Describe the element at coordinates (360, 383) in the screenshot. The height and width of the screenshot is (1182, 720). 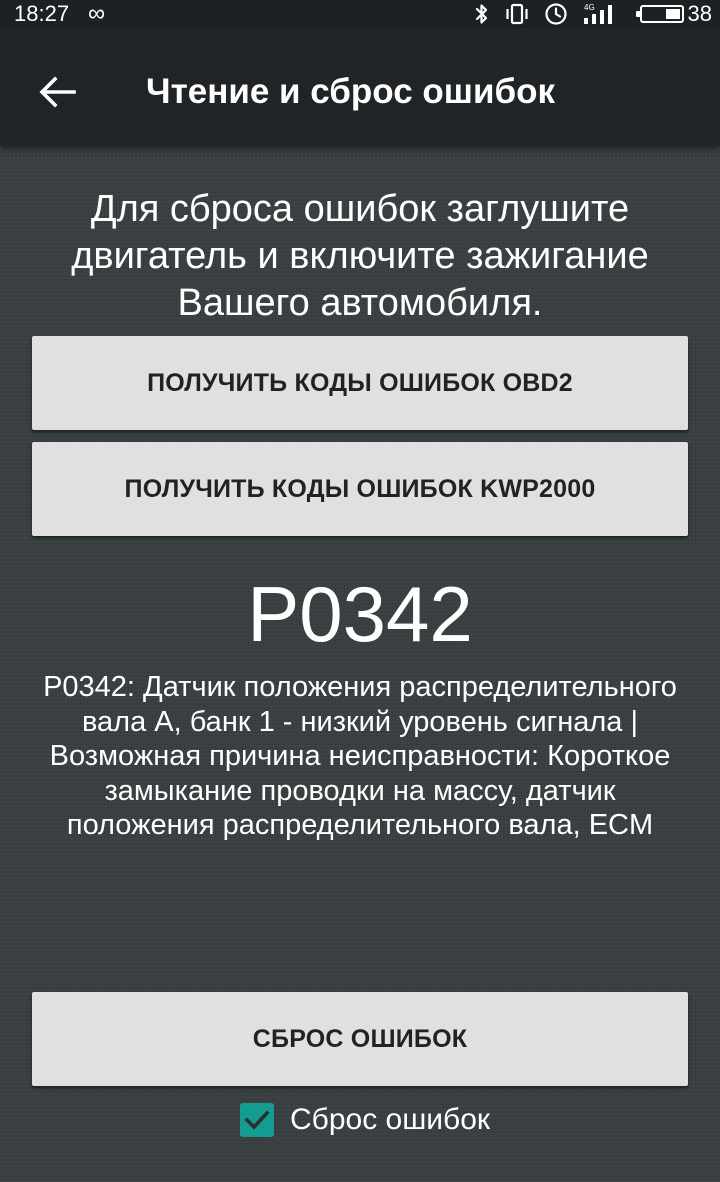
I see `get-obd2-codes-button: ПОЛУЧИТЬ КОДЫ ОШИБОК OBD2` at that location.